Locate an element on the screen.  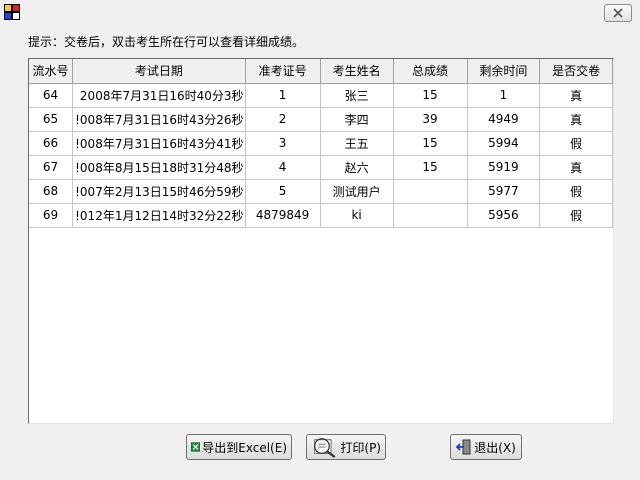
header-row: 流水号 考试日期 准考证号 考生姓名 总成绩 剩余时间 是否交卷 is located at coordinates (321, 71).